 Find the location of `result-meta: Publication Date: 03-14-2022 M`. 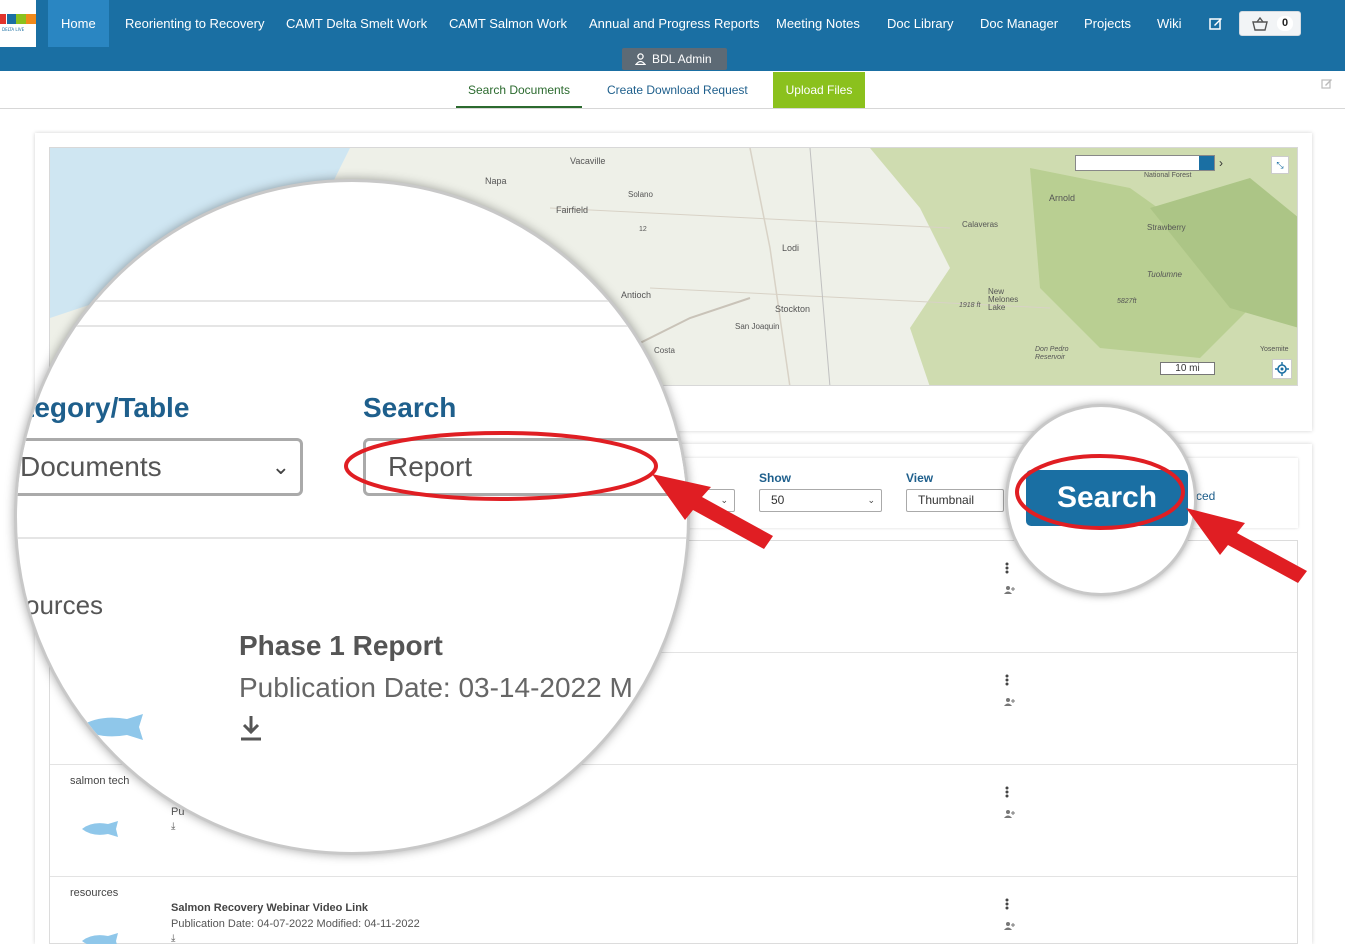

result-meta: Publication Date: 03-14-2022 M is located at coordinates (436, 687).